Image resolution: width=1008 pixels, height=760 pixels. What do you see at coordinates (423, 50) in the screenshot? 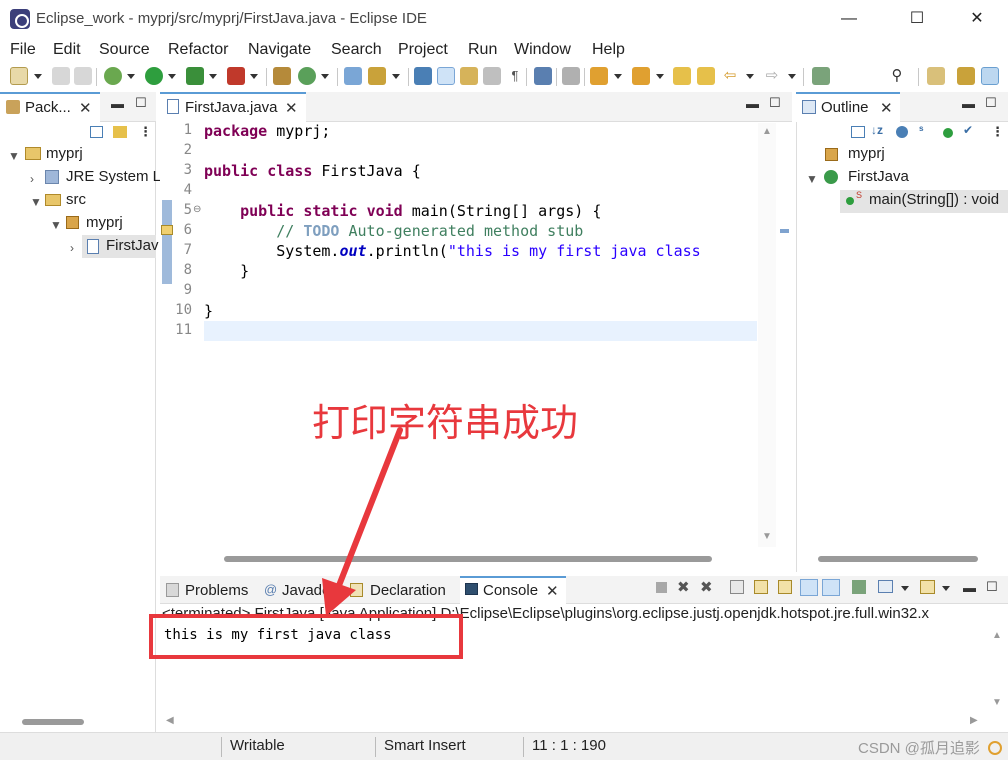
I see `menu-project: Project` at bounding box center [423, 50].